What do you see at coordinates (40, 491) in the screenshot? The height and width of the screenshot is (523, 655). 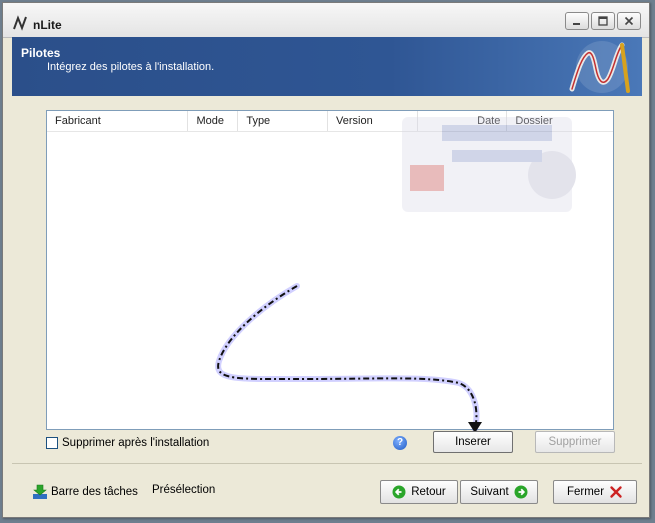 I see `taskbar-download-icon` at bounding box center [40, 491].